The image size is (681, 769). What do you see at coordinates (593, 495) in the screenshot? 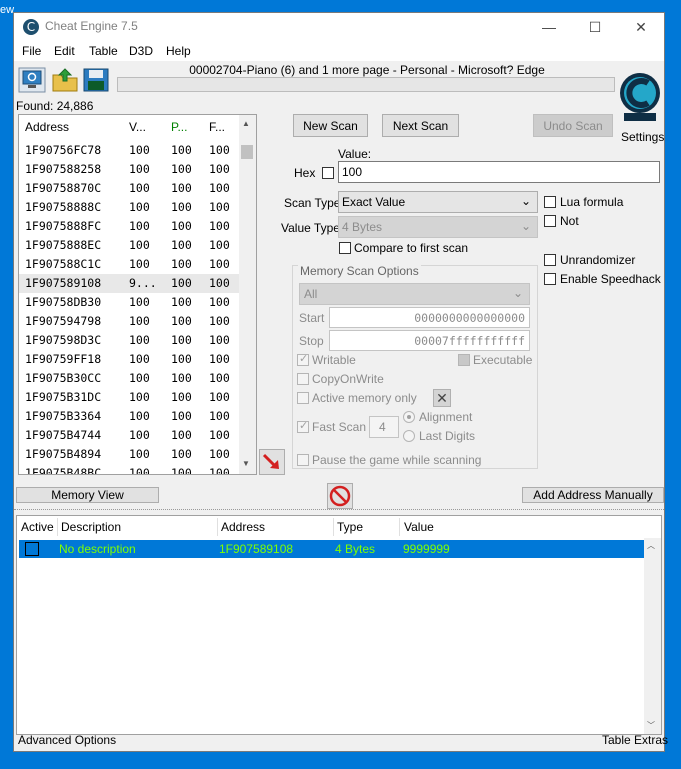
I see `add-address-manually-button: Add Address Manually` at bounding box center [593, 495].